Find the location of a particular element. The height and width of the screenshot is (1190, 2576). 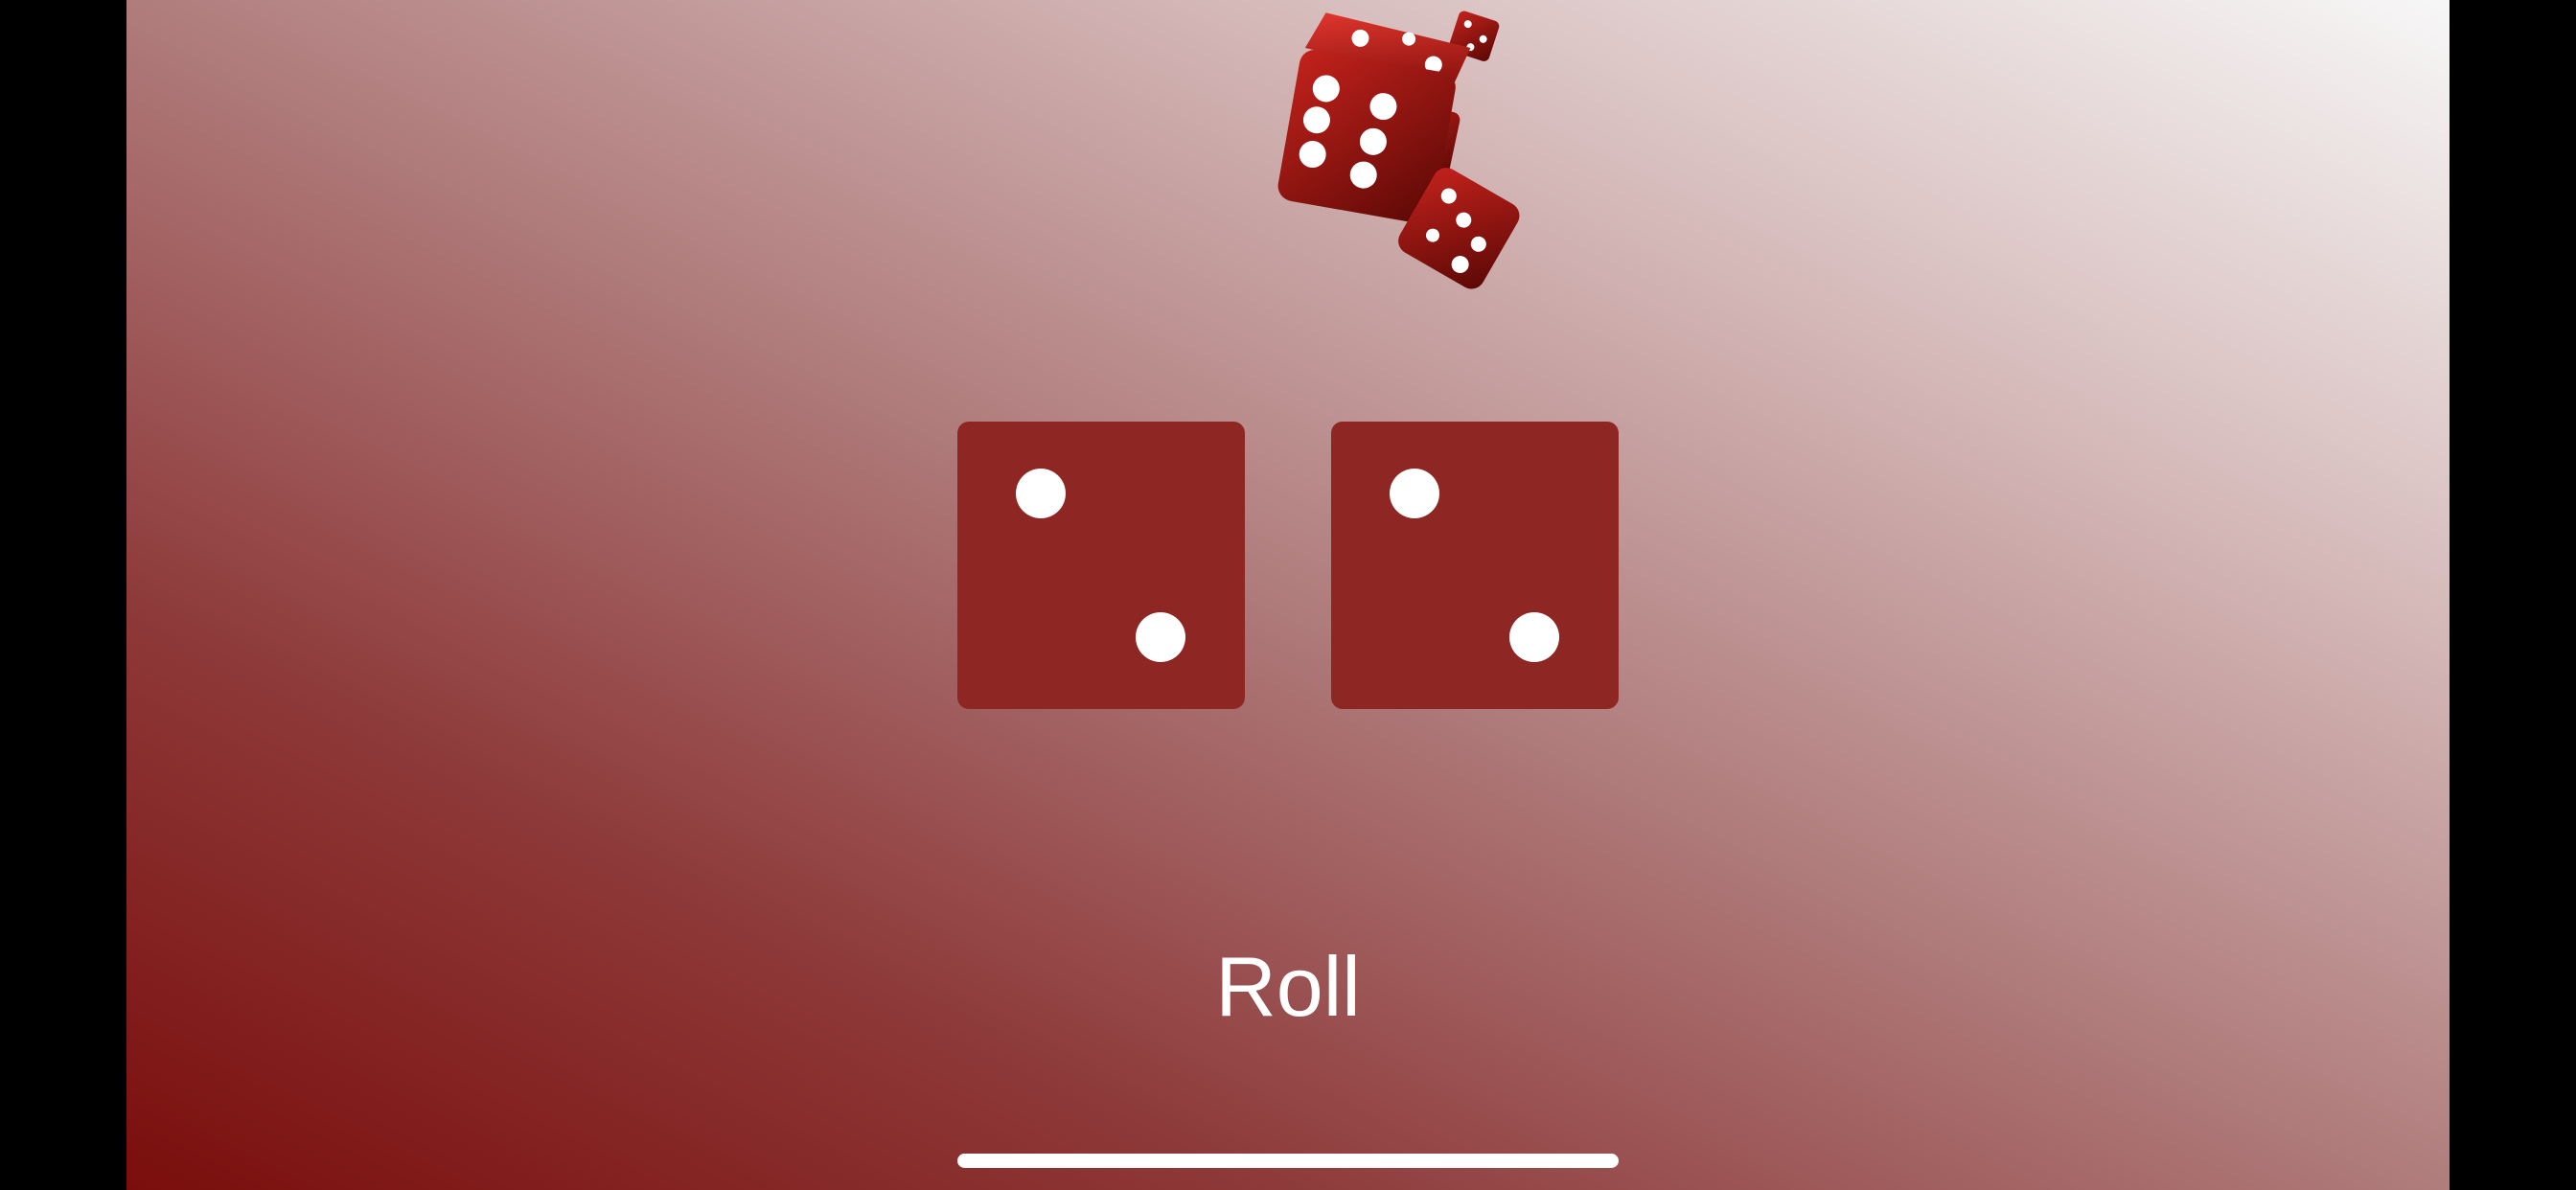

dice-logo-image is located at coordinates (1355, 148).